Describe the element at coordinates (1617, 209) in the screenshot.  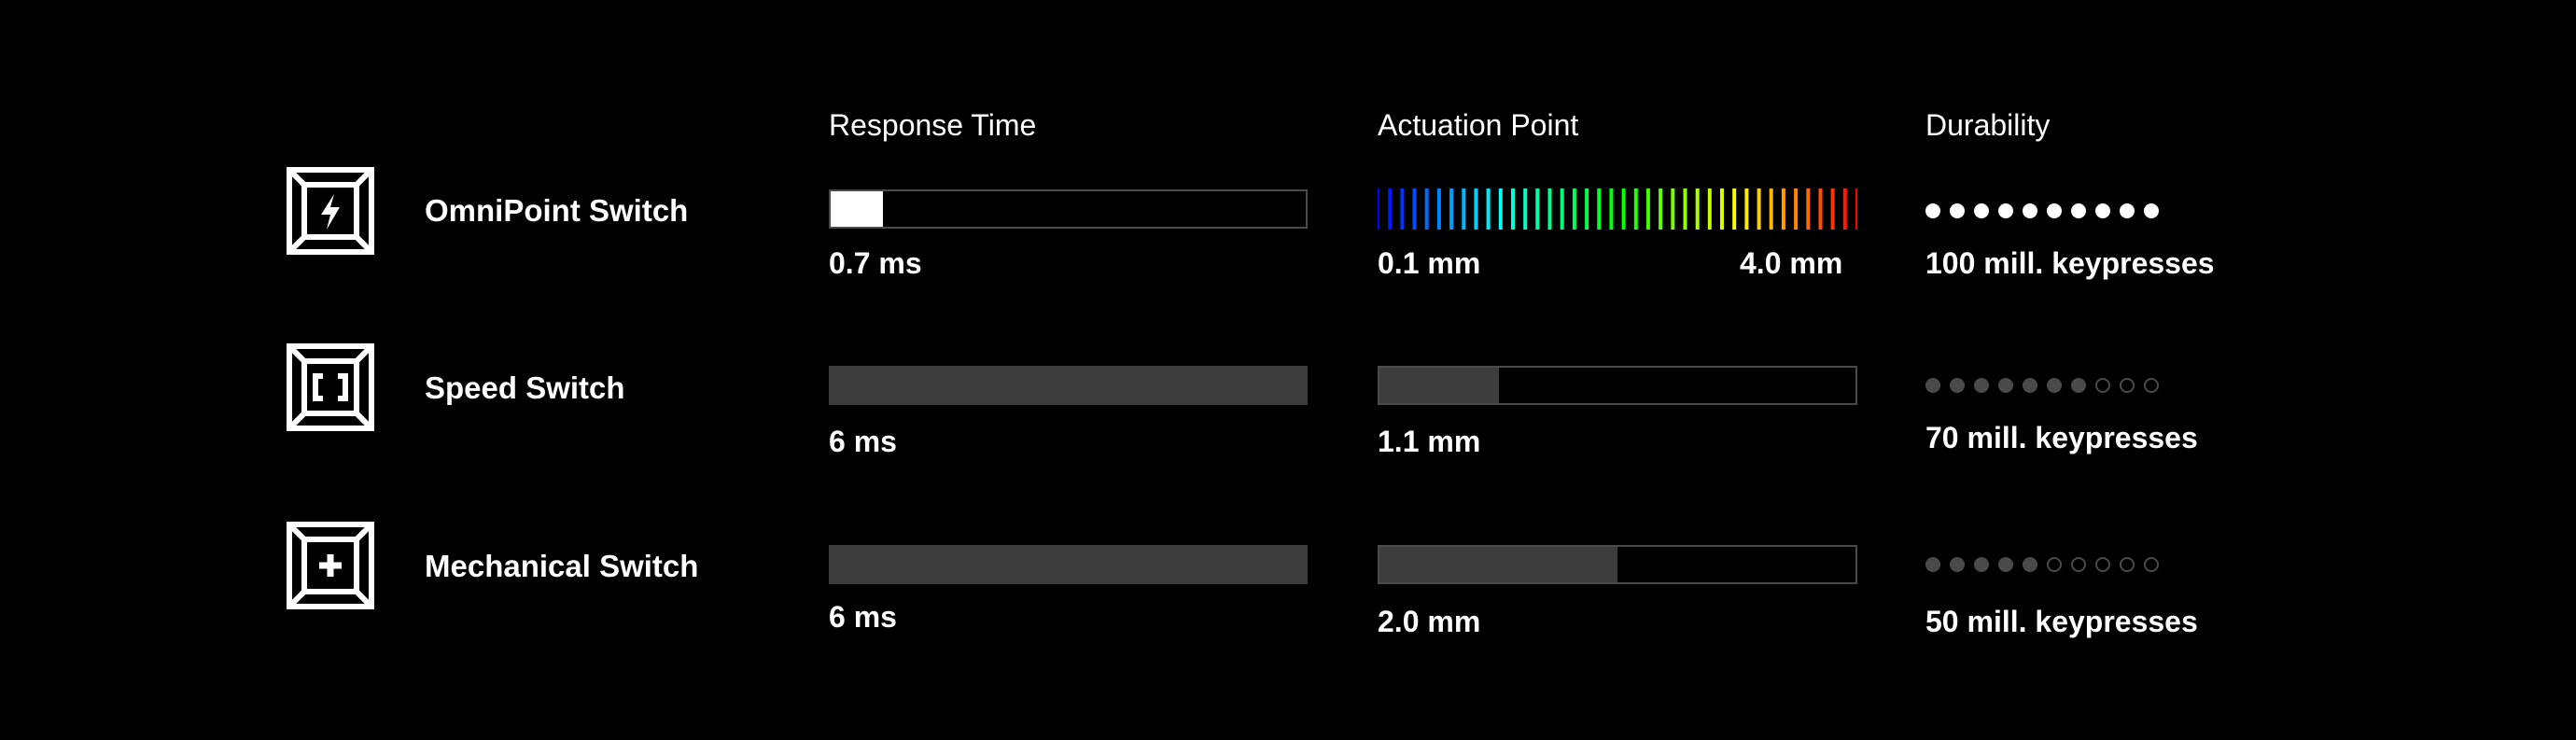
I see `actuation-range-gradient` at that location.